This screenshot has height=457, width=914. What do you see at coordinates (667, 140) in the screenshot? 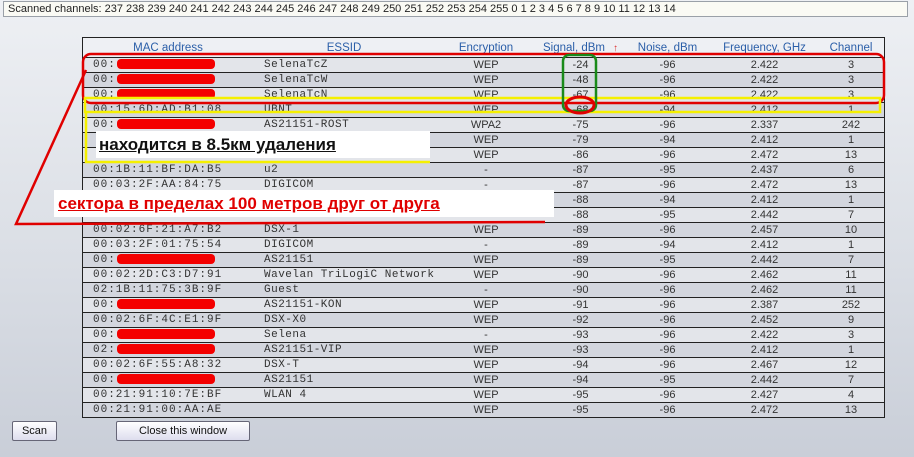
I see `noise-cell-text: -94` at bounding box center [667, 140].